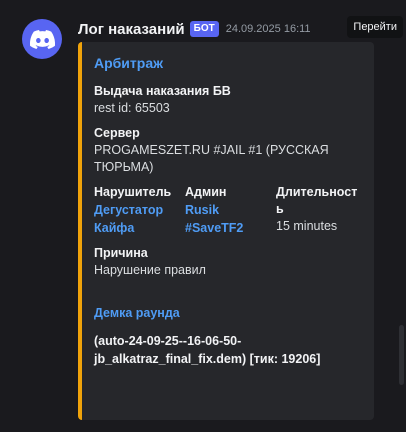  I want to click on violator-link: Дегустатор Кайфа, so click(139, 219).